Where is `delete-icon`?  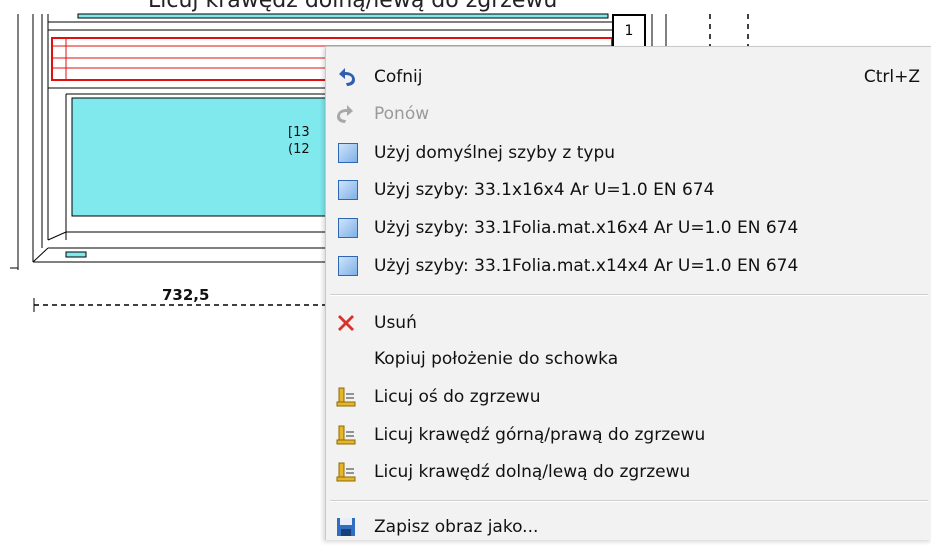
delete-icon is located at coordinates (346, 323).